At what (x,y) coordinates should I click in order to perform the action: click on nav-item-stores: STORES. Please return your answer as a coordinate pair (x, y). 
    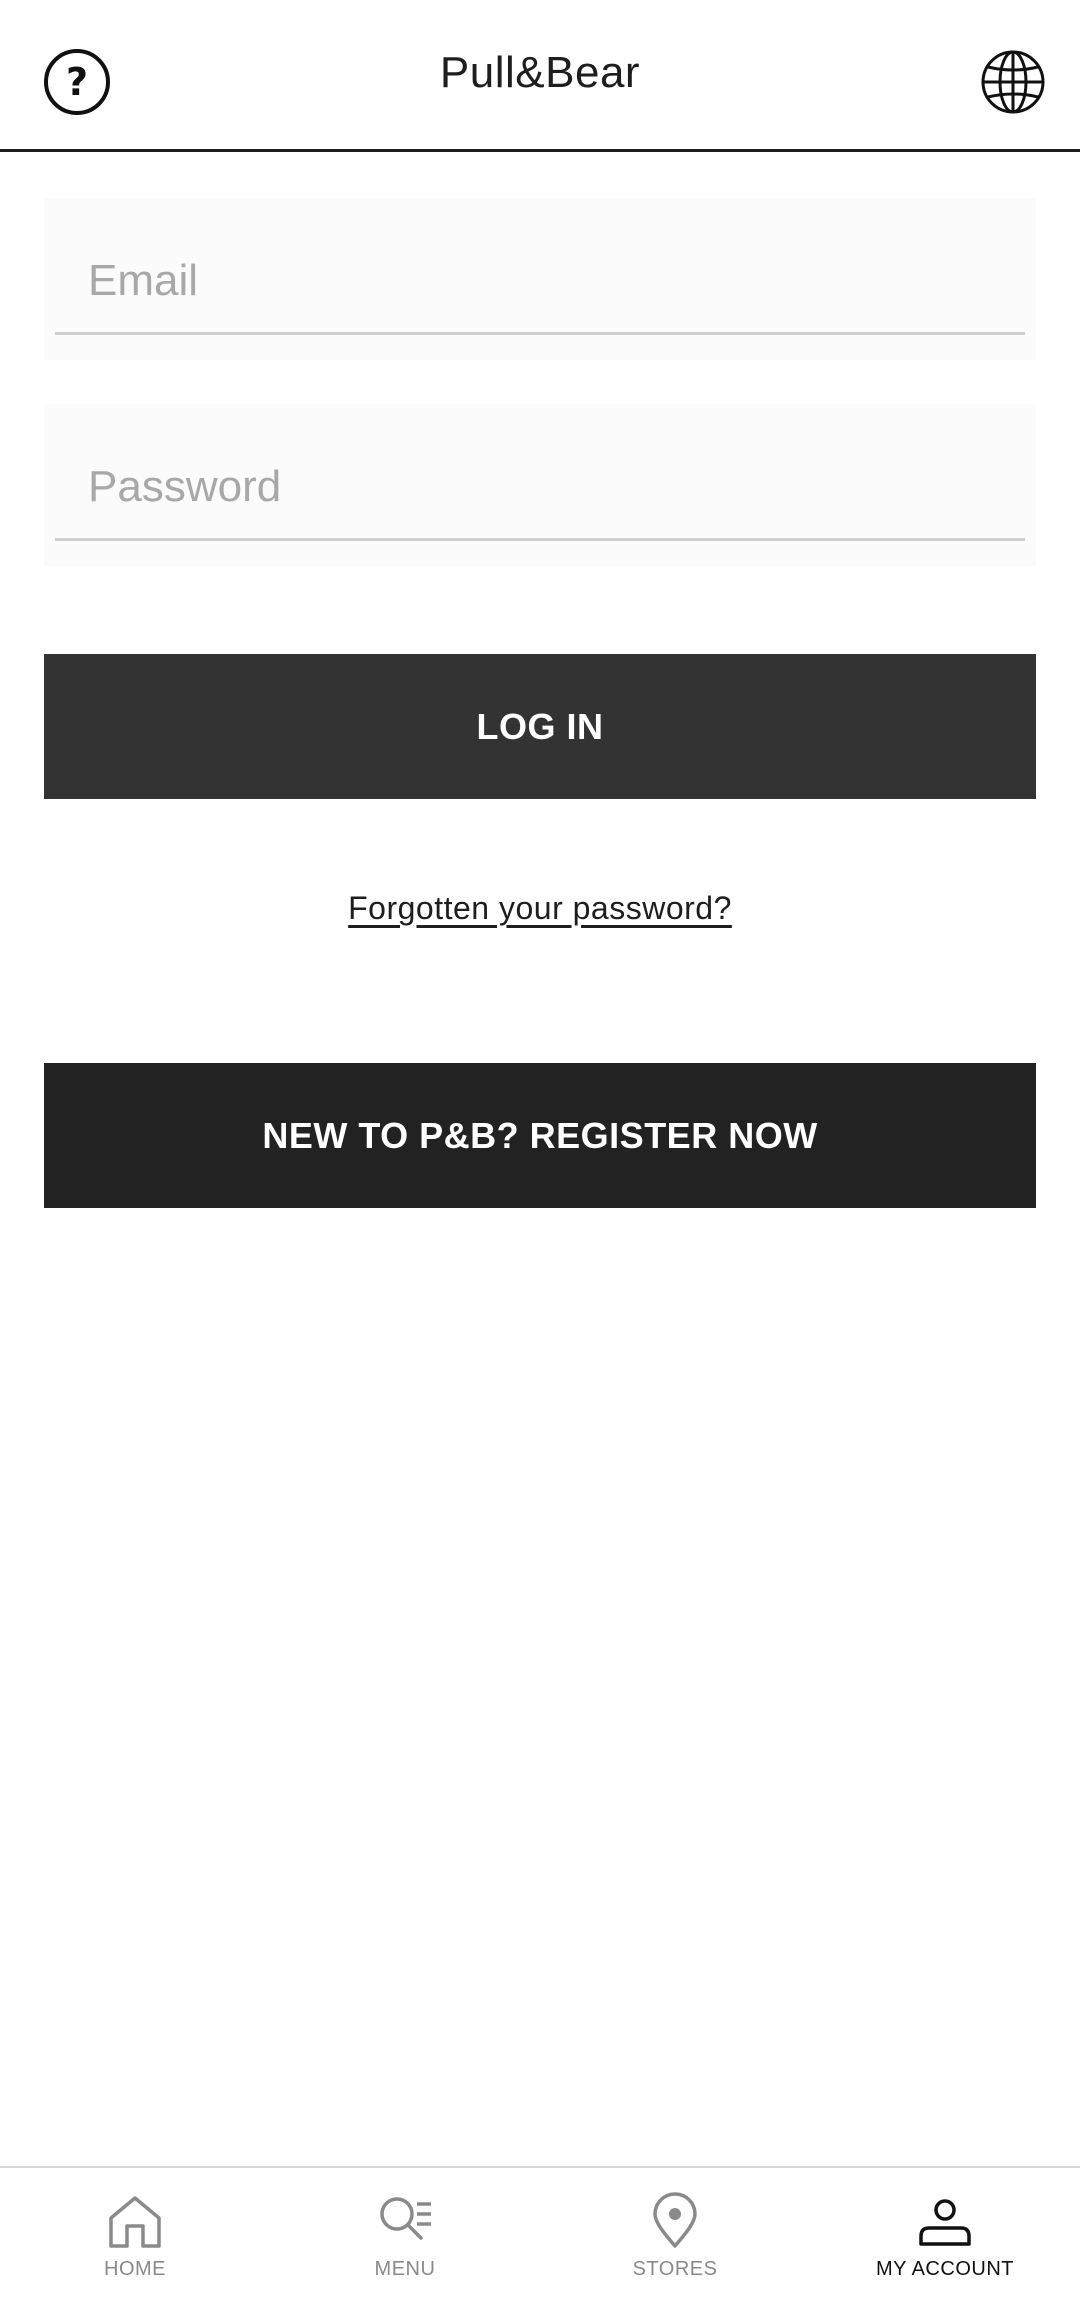
    Looking at the image, I should click on (675, 2234).